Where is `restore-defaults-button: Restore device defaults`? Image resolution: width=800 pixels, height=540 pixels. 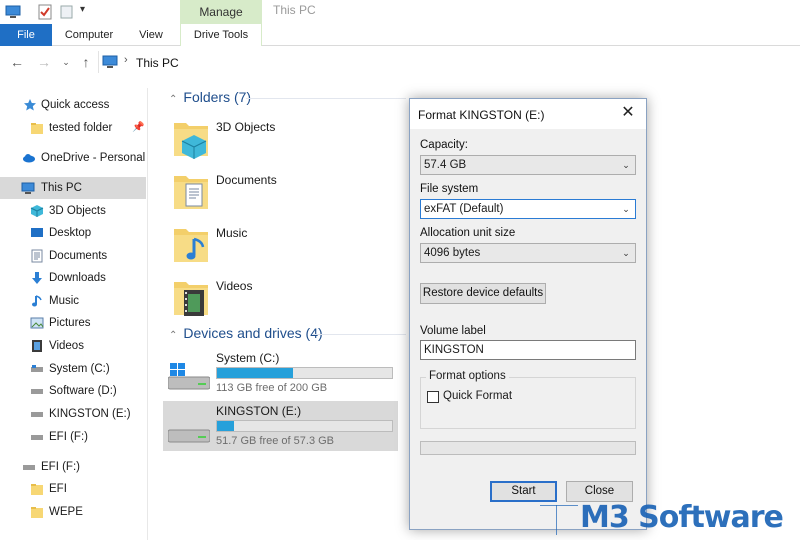 restore-defaults-button: Restore device defaults is located at coordinates (483, 293).